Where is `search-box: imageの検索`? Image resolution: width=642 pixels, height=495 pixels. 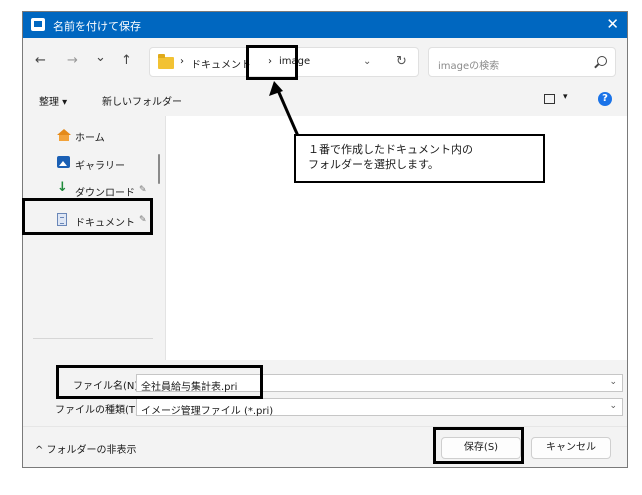
search-box: imageの検索 is located at coordinates (522, 62).